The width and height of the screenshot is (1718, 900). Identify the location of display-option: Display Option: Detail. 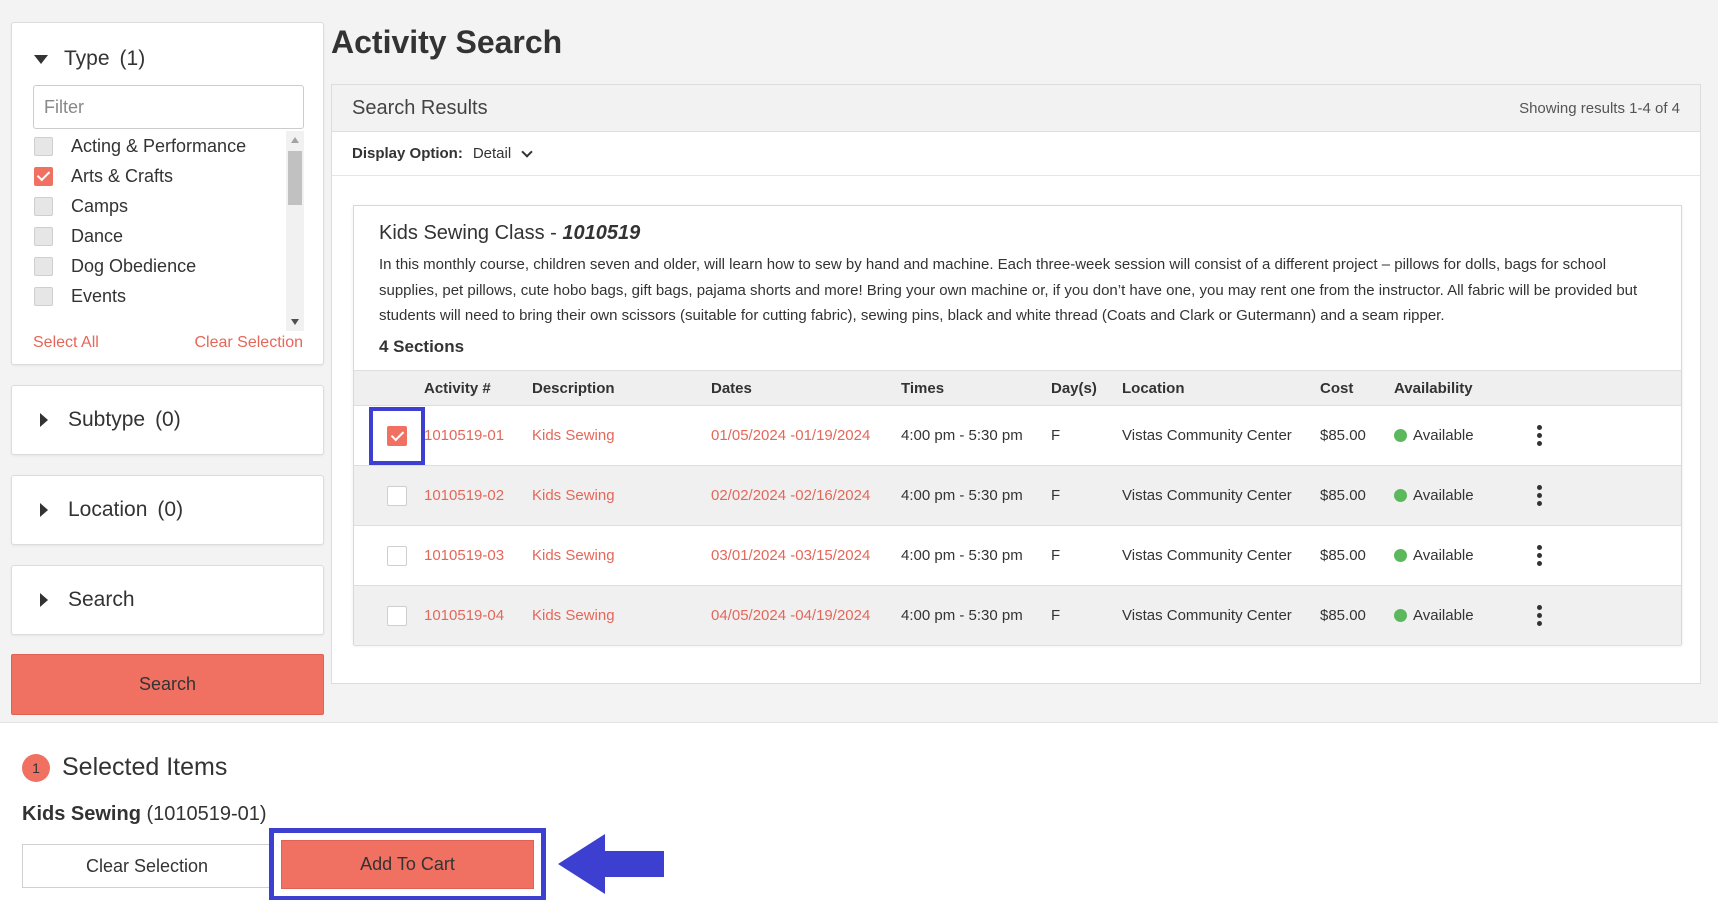
(1016, 154).